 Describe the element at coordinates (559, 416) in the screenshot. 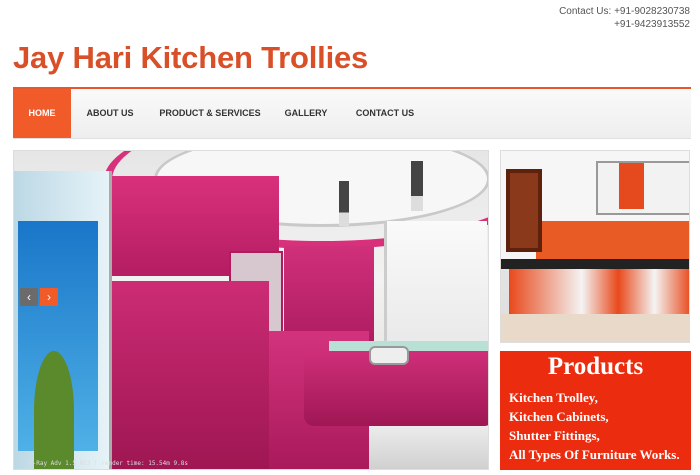

I see `products-list-item: Kitchen Cabinets,` at that location.